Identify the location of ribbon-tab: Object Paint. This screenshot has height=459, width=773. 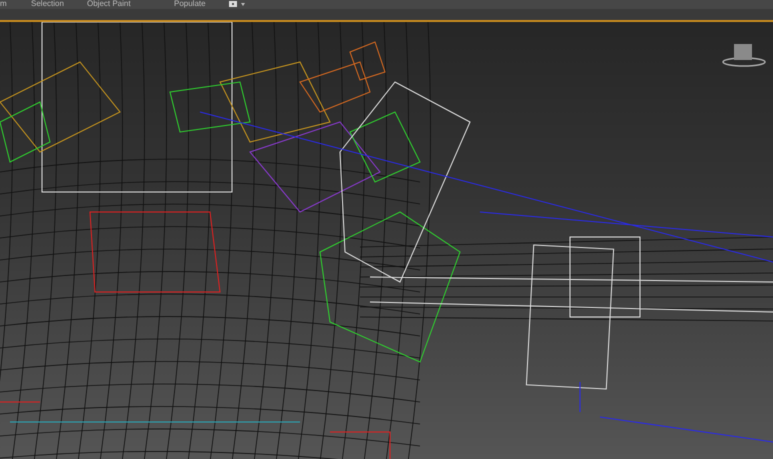
(120, 4).